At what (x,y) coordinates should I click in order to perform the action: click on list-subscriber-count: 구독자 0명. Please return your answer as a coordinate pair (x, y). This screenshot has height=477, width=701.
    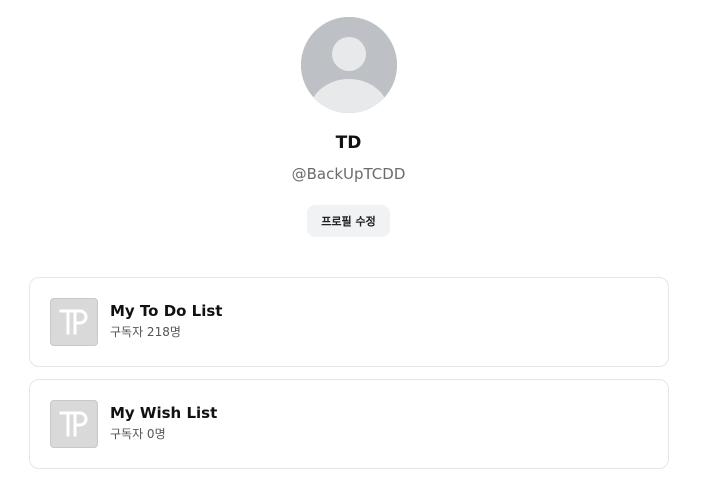
    Looking at the image, I should click on (138, 434).